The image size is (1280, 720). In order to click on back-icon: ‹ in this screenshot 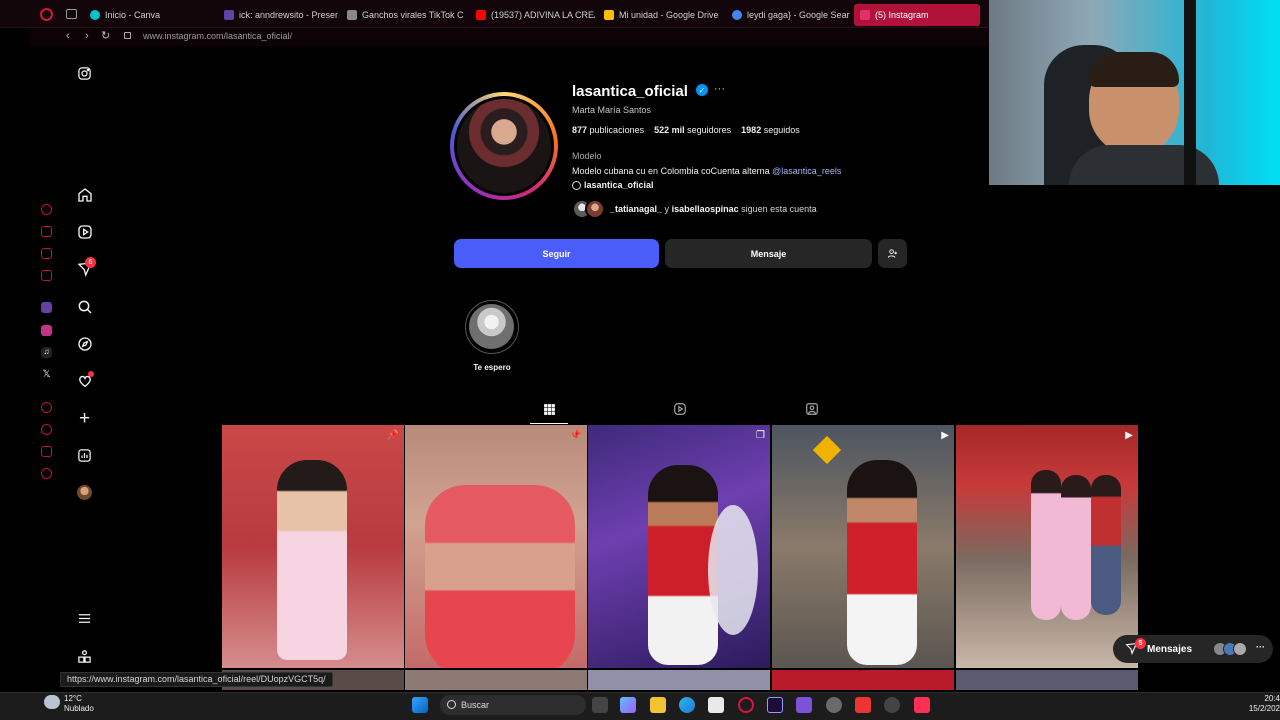, I will do `click(68, 36)`.